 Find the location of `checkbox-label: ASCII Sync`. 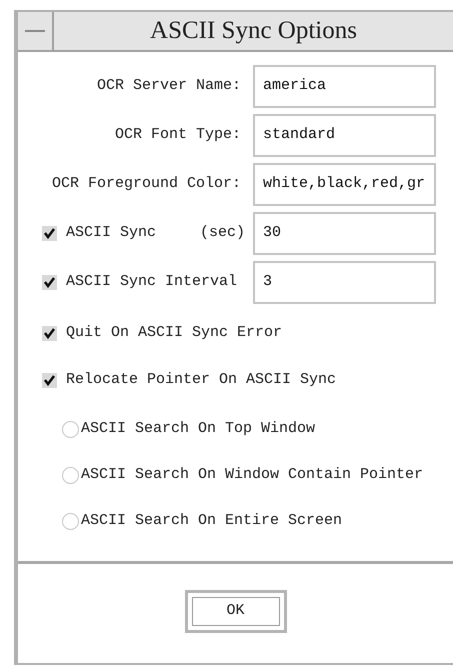

checkbox-label: ASCII Sync is located at coordinates (111, 233).